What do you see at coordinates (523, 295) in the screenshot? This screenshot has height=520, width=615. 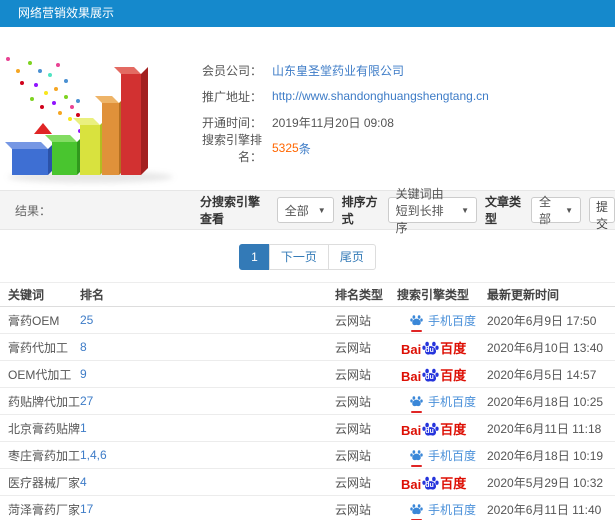 I see `header-updated-time: 最新更新时间` at bounding box center [523, 295].